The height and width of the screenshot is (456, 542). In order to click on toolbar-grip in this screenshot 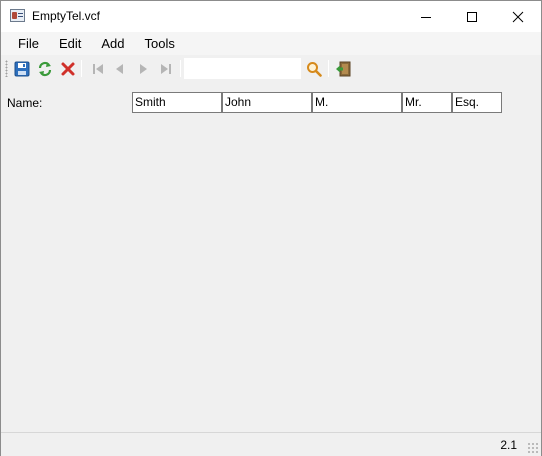, I will do `click(6, 68)`.